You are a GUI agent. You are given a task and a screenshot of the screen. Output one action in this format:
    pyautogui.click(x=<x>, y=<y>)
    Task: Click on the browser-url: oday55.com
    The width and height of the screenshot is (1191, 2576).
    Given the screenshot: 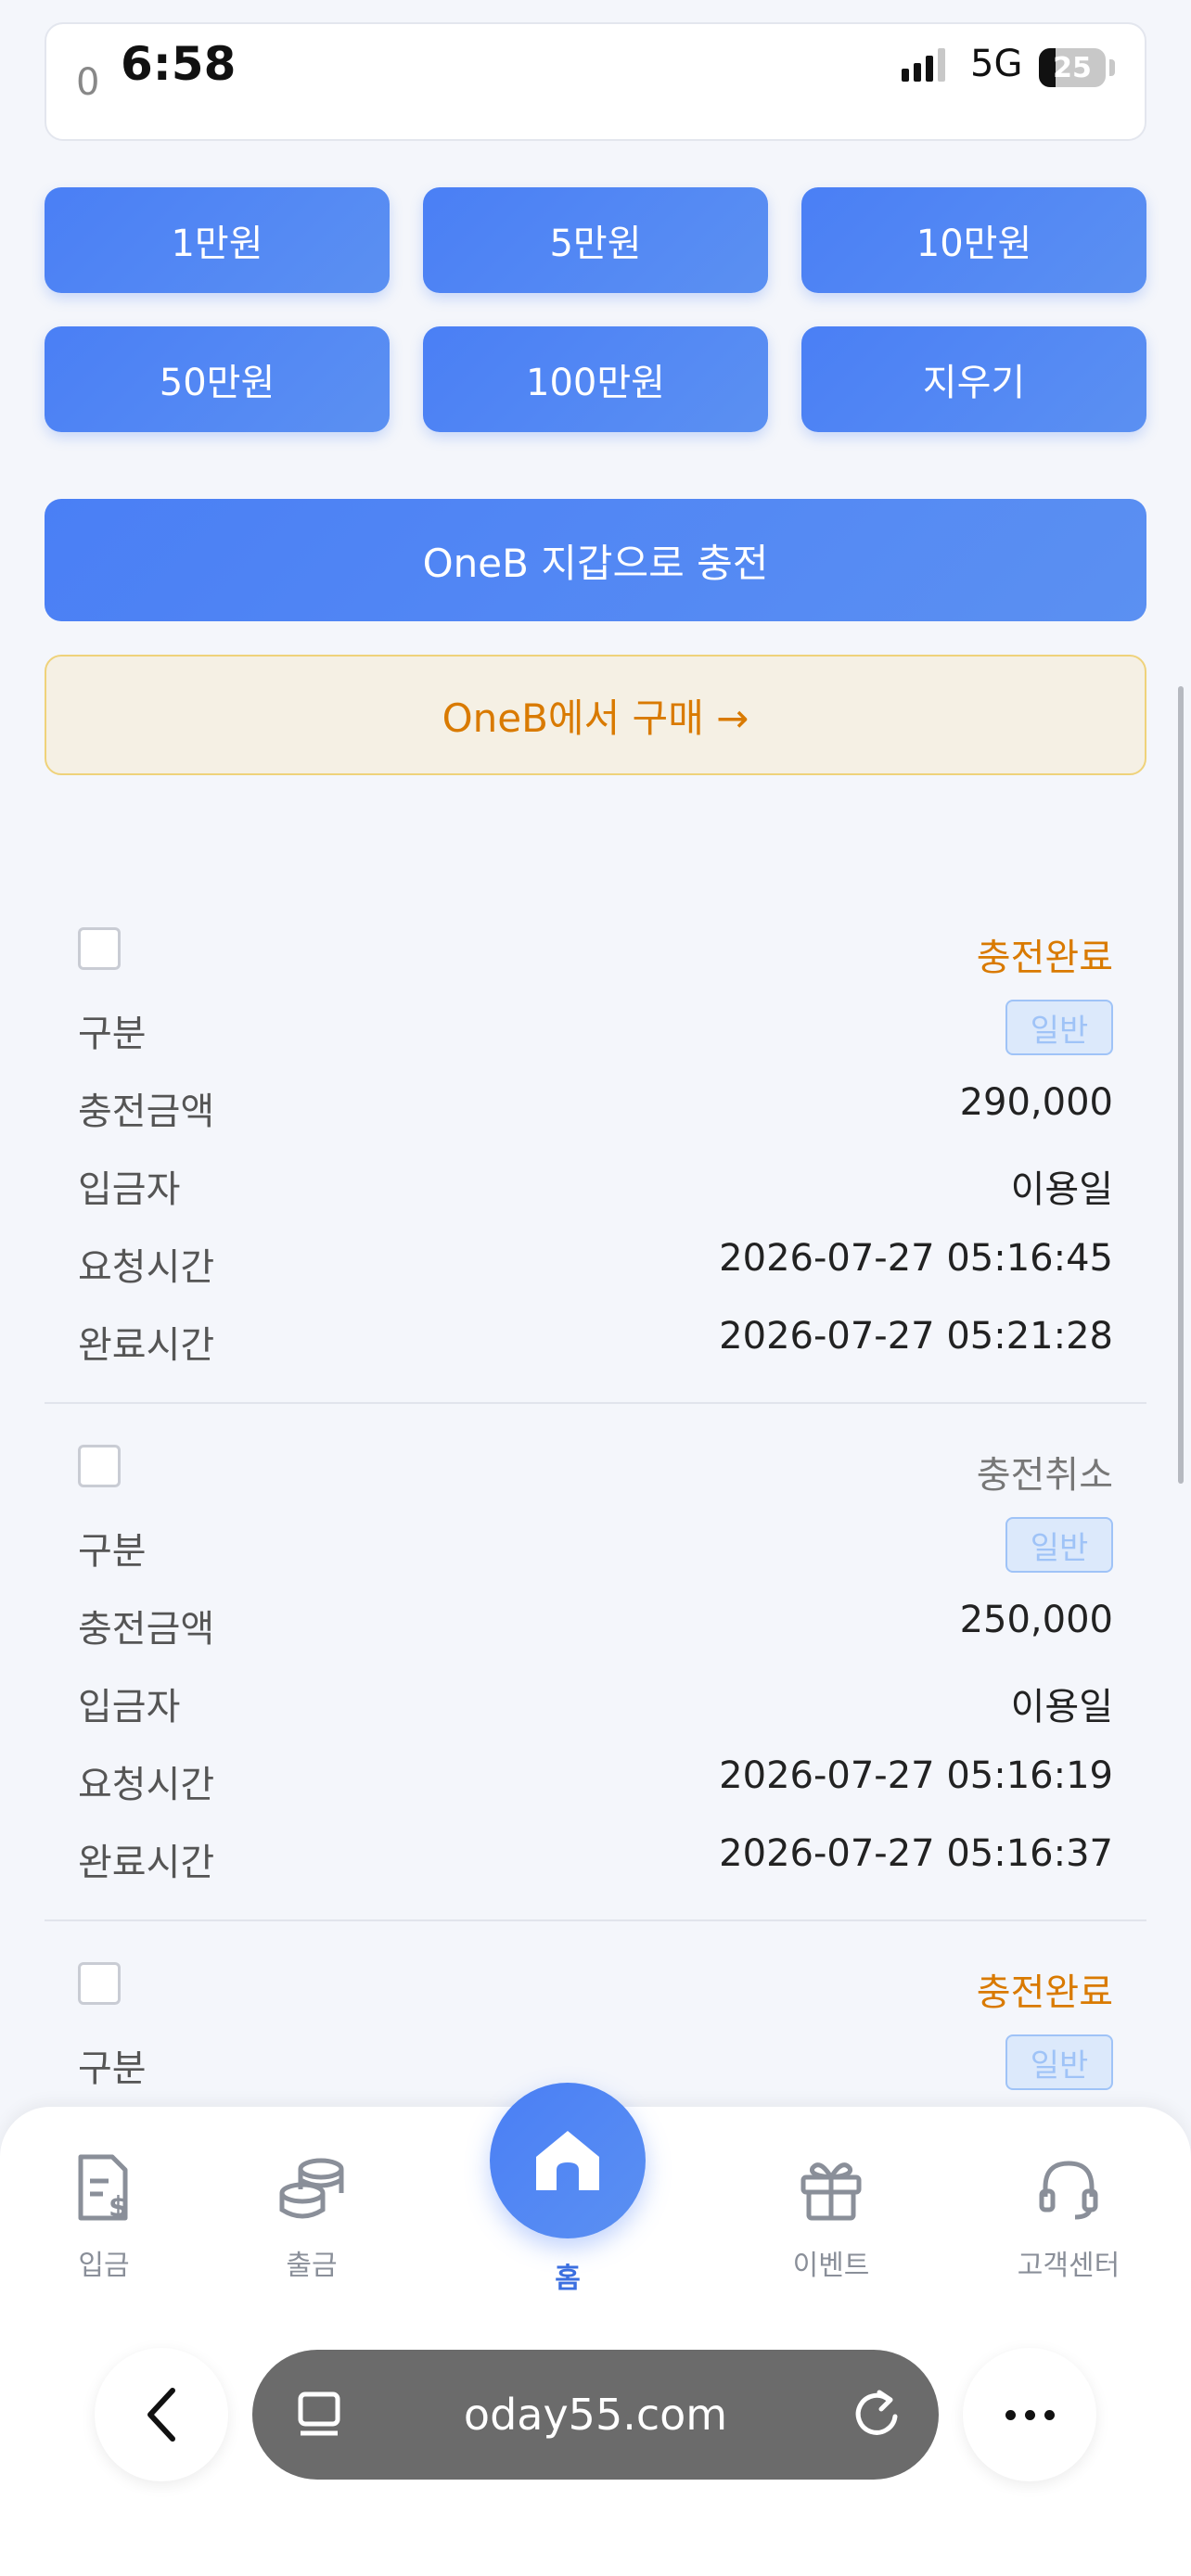 What is the action you would take?
    pyautogui.click(x=595, y=2415)
    